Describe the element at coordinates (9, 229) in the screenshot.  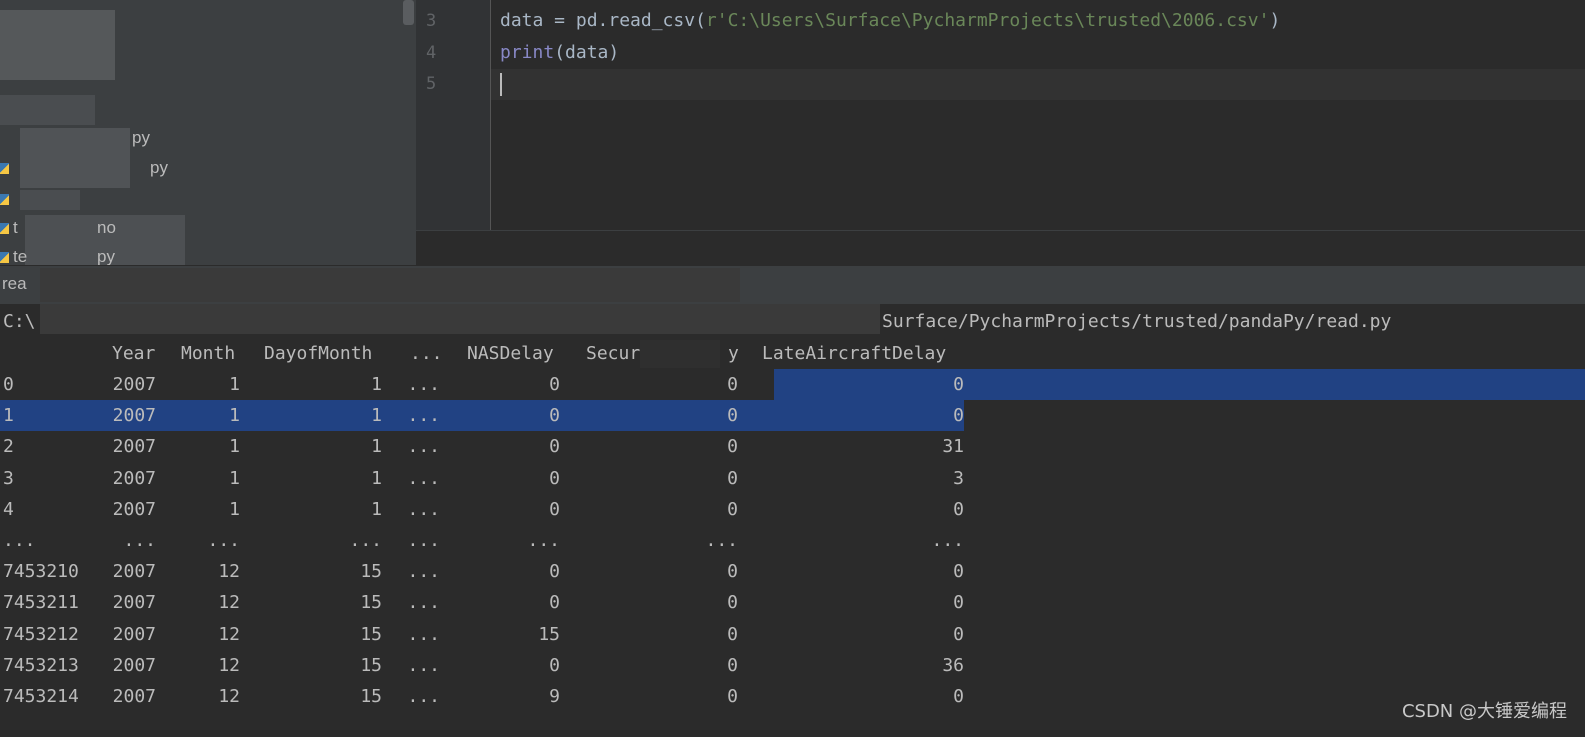
I see `tree-item-file: t` at that location.